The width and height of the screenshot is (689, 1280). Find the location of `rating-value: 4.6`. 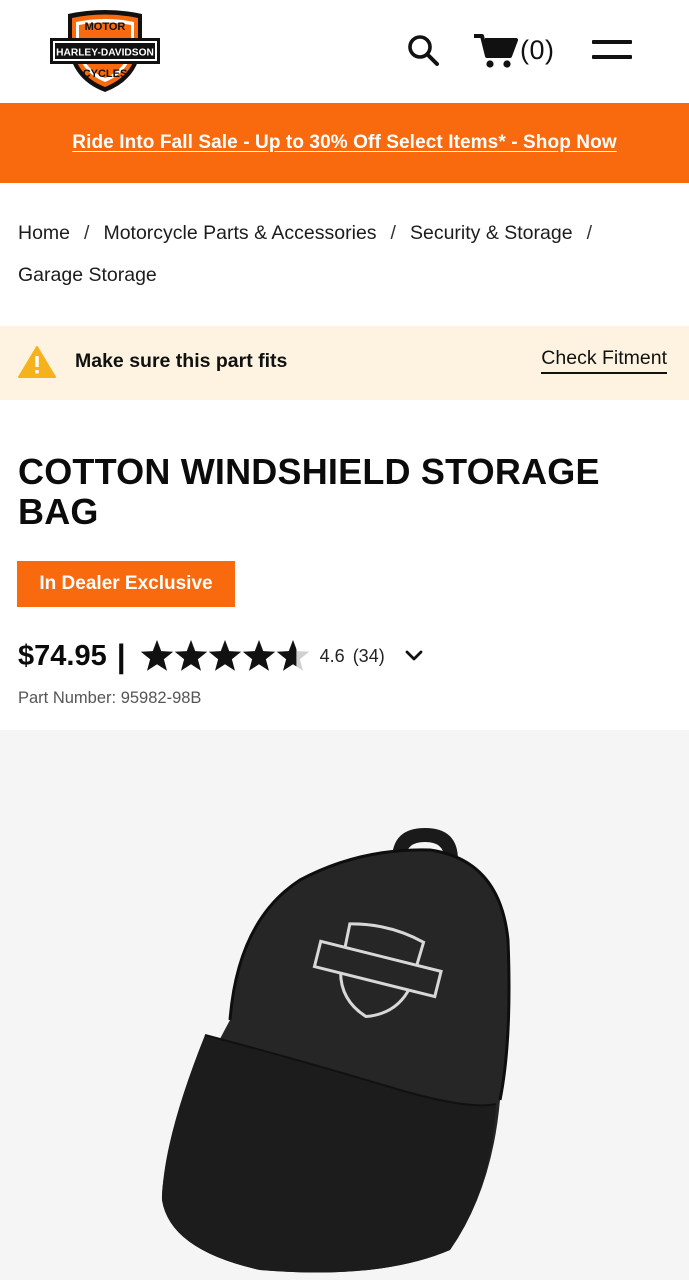

rating-value: 4.6 is located at coordinates (332, 655).